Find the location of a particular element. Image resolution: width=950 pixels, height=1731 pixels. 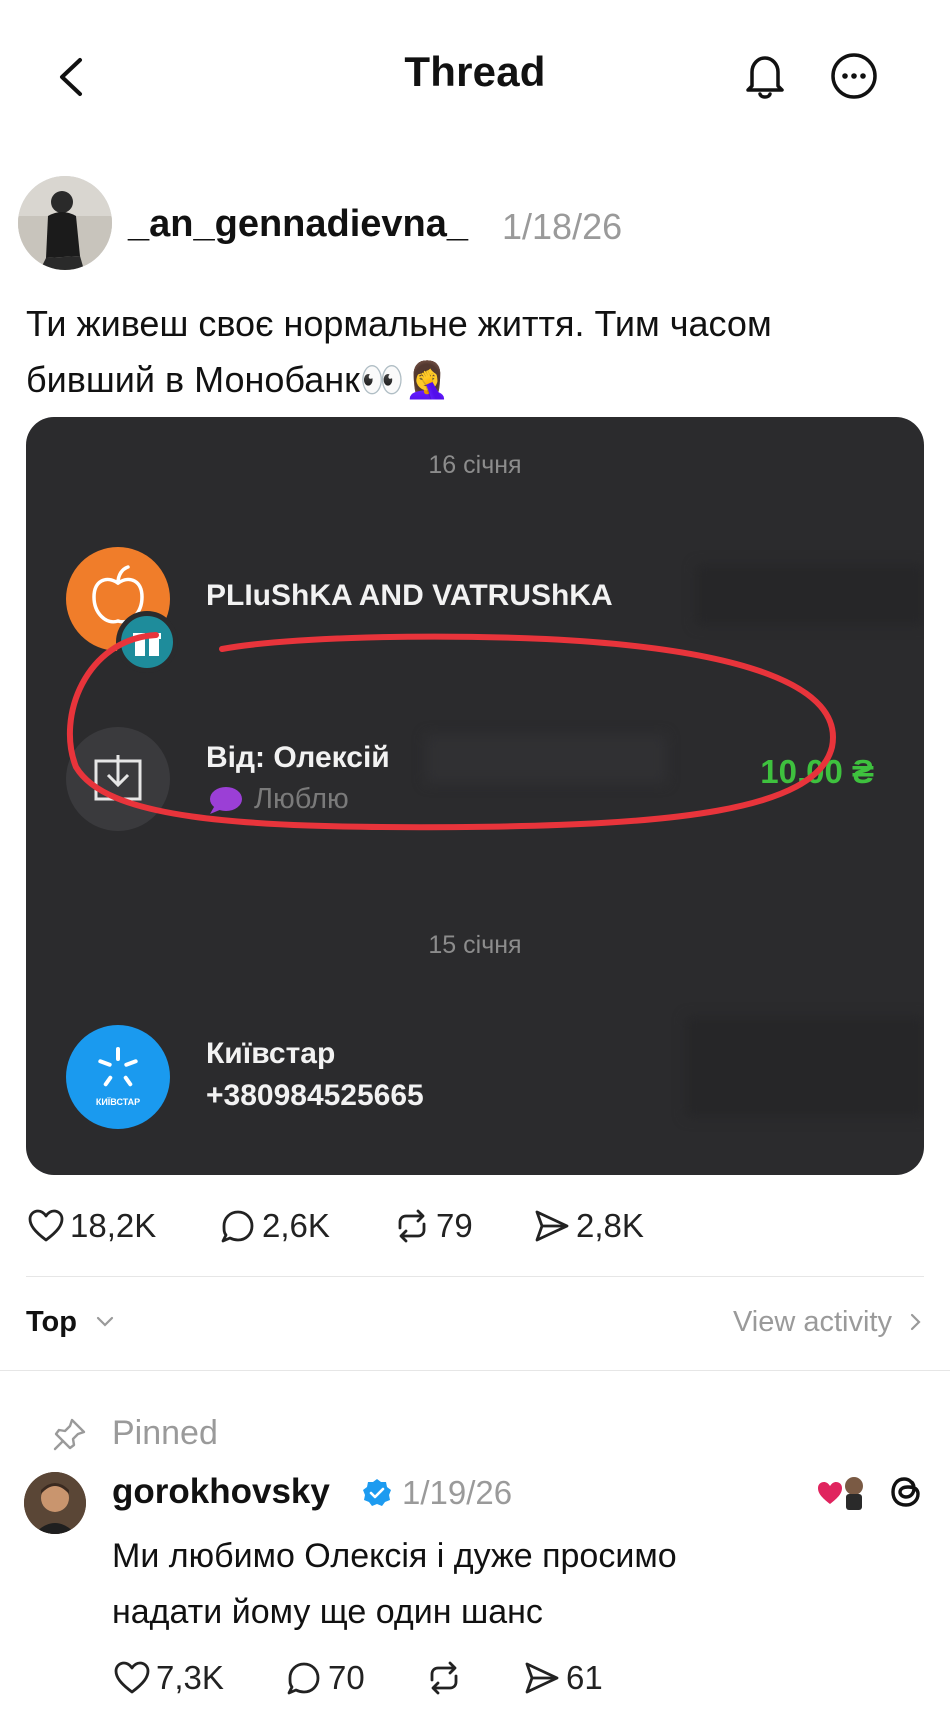

more-options-icon is located at coordinates (854, 76).